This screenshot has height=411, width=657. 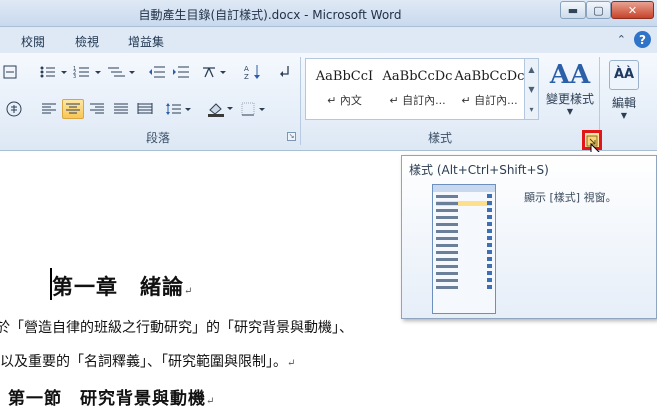 What do you see at coordinates (464, 249) in the screenshot?
I see `styles-pane-thumbnail` at bounding box center [464, 249].